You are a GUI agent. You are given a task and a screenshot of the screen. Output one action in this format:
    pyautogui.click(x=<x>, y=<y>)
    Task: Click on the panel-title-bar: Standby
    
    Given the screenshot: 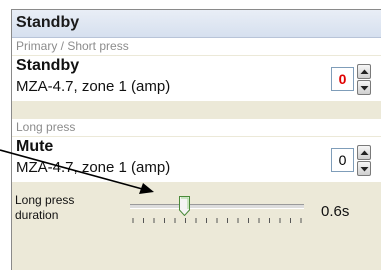 What is the action you would take?
    pyautogui.click(x=196, y=24)
    